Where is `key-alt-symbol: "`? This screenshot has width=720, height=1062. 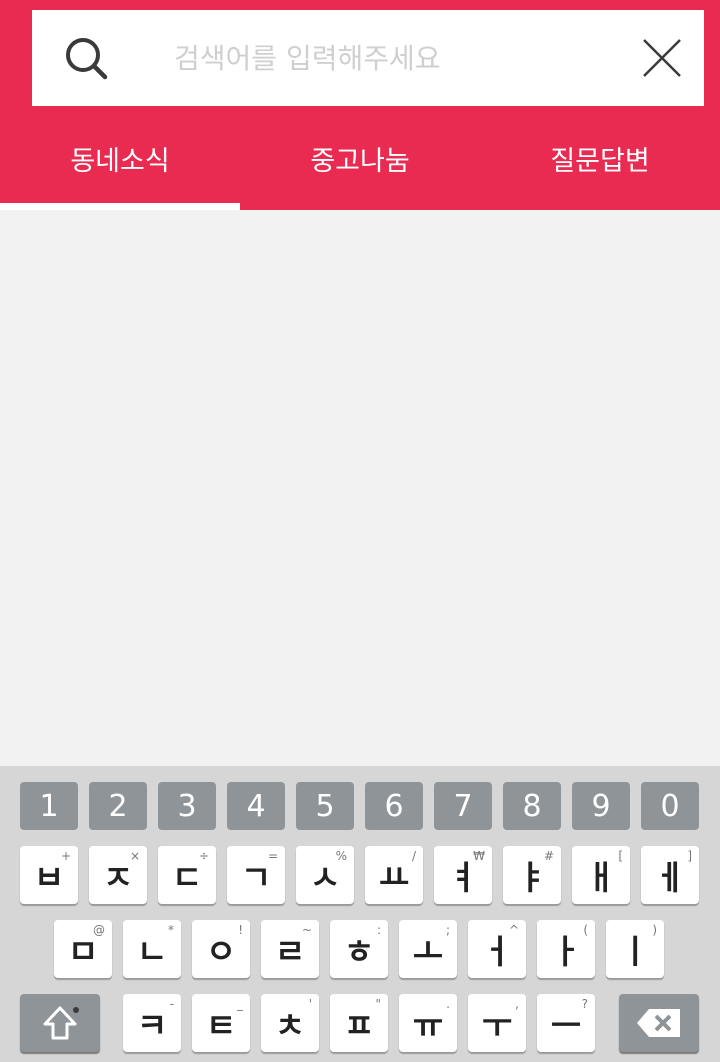 key-alt-symbol: " is located at coordinates (378, 1004).